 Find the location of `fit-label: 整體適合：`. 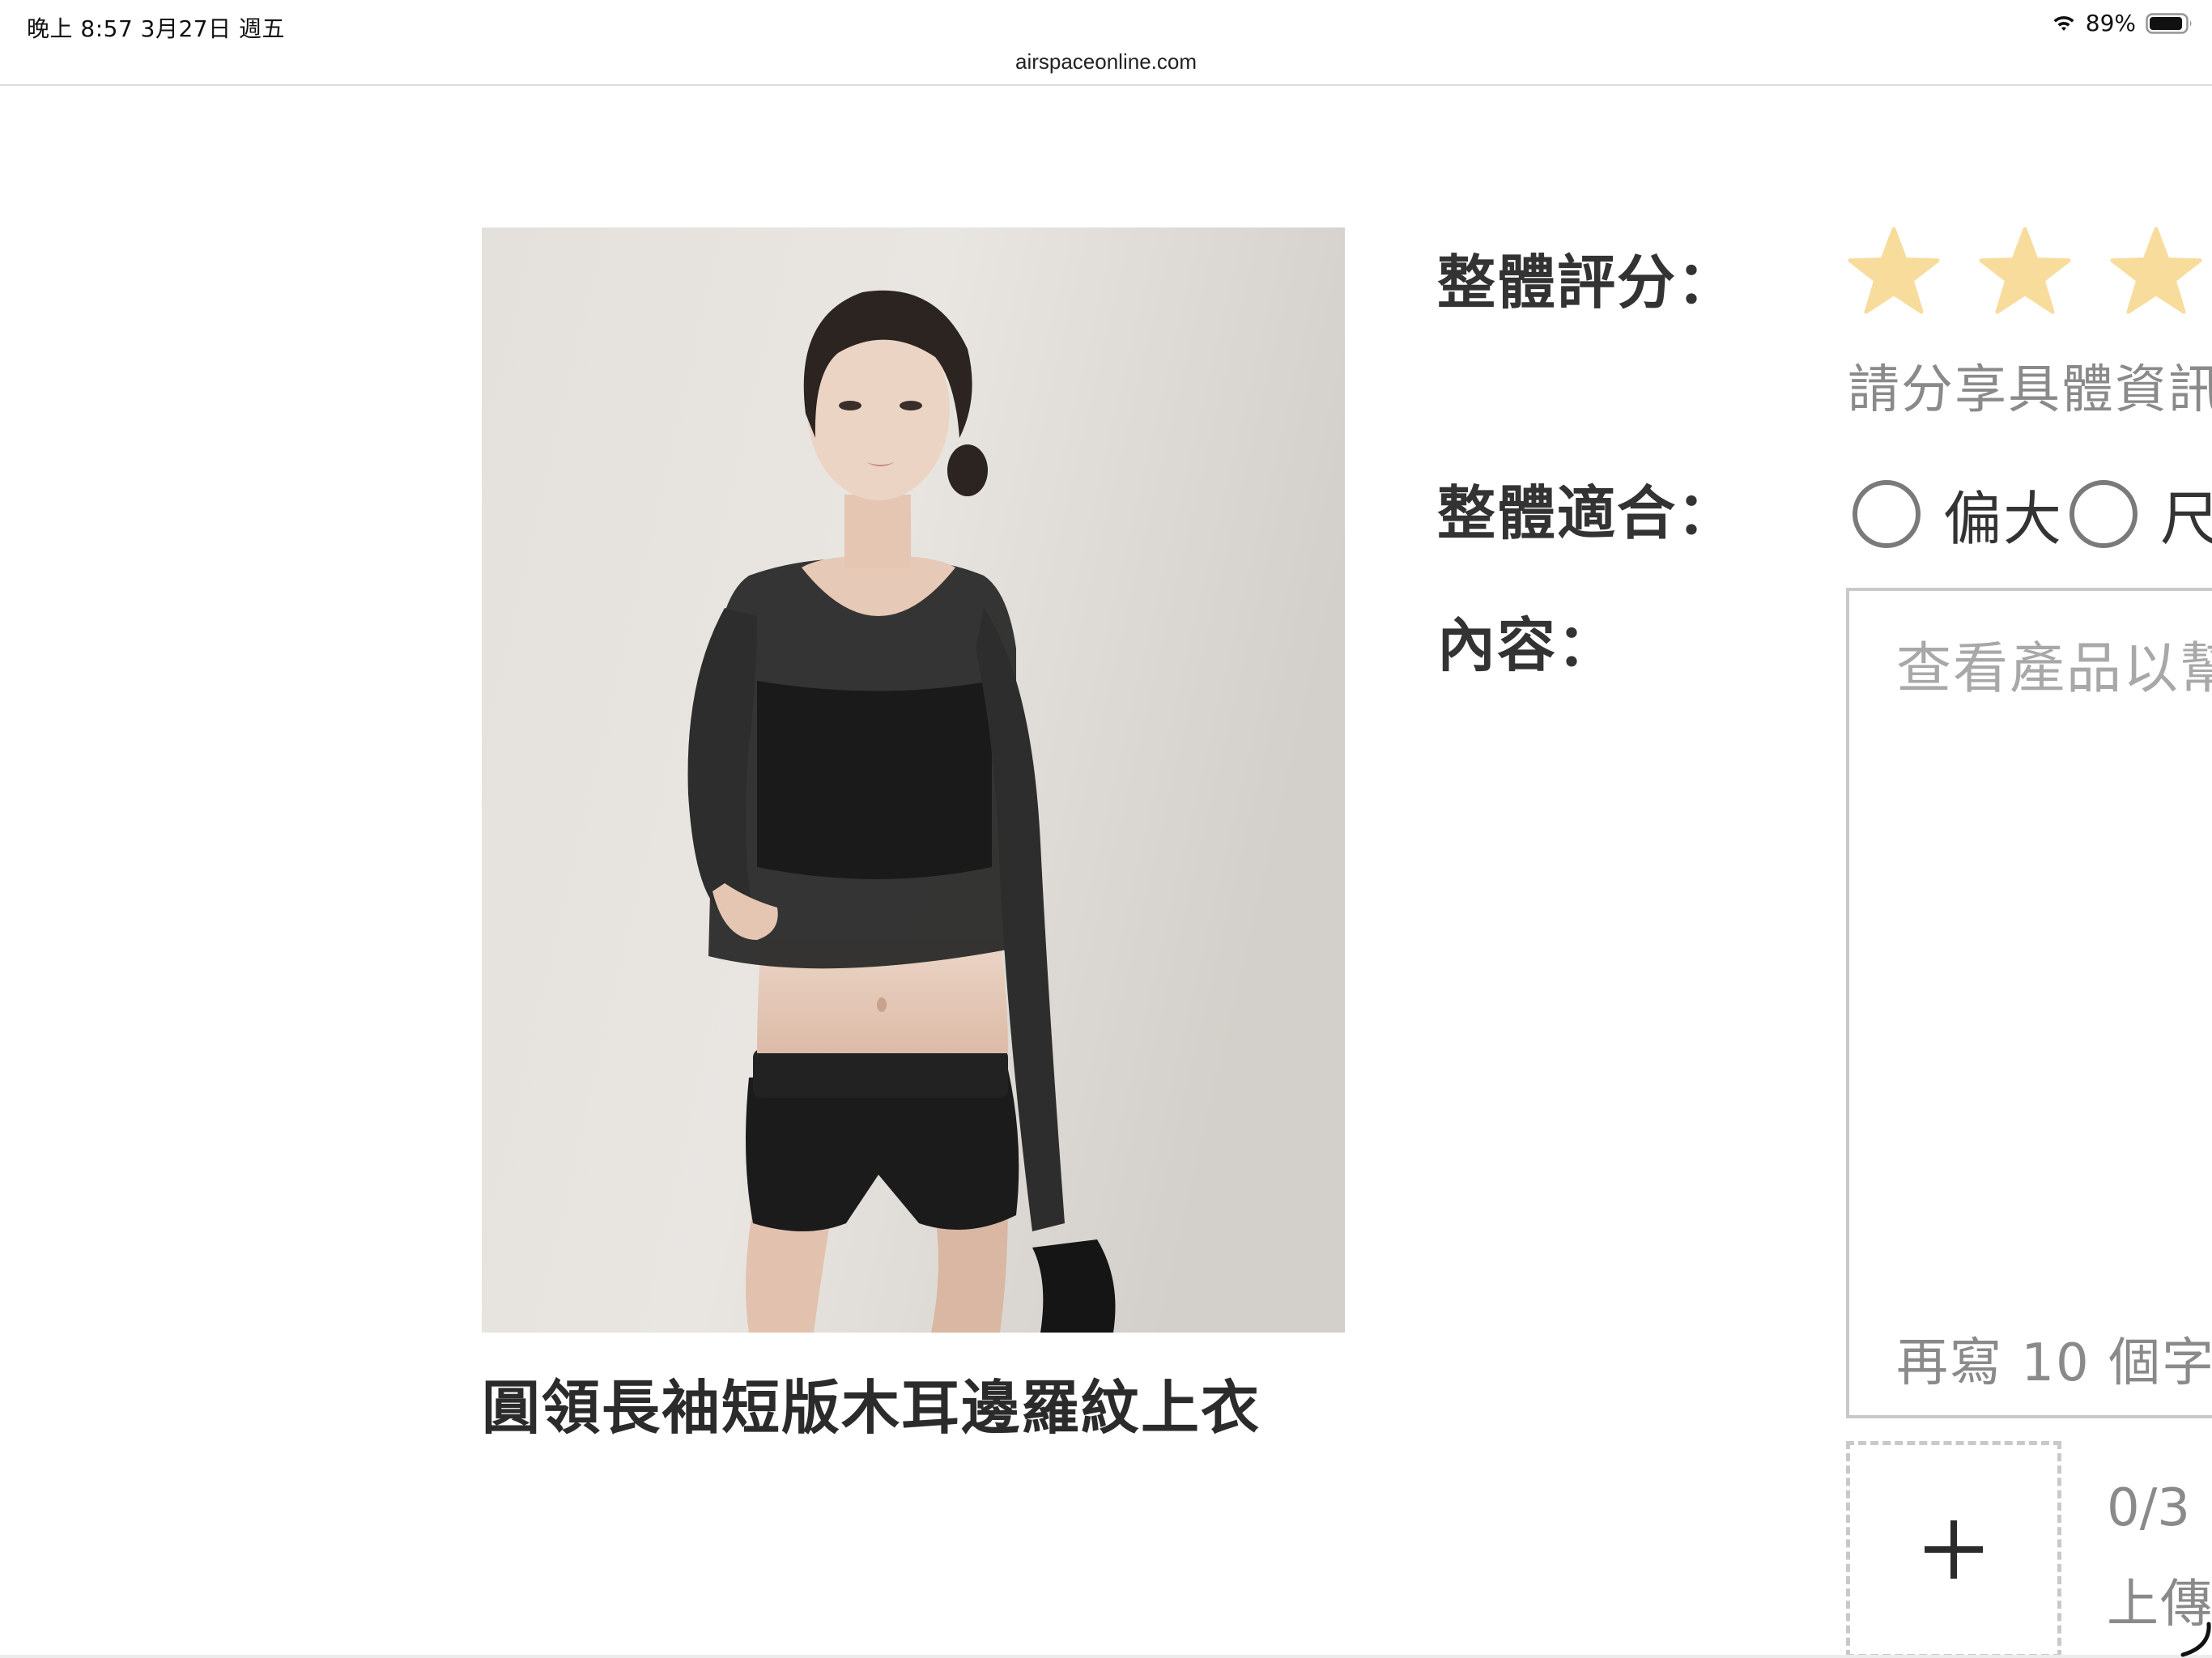

fit-label: 整體適合： is located at coordinates (1588, 513).